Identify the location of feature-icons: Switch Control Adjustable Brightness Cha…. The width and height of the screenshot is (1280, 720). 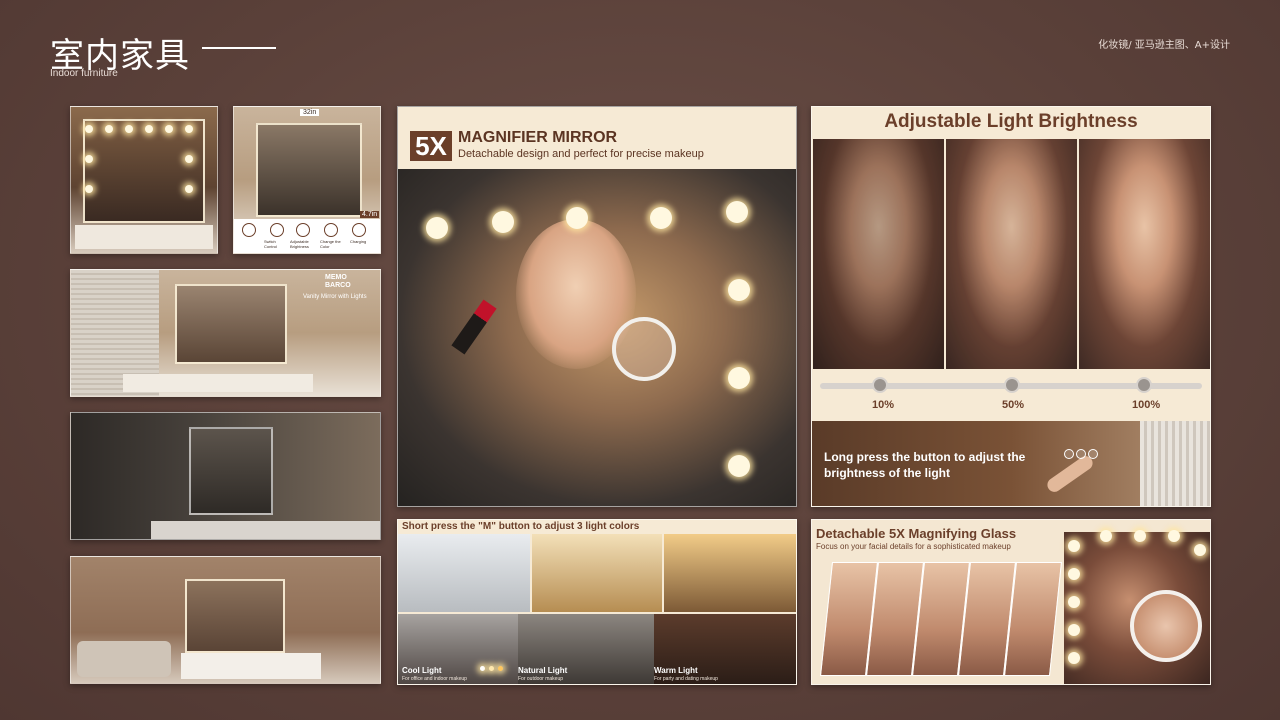
(307, 236).